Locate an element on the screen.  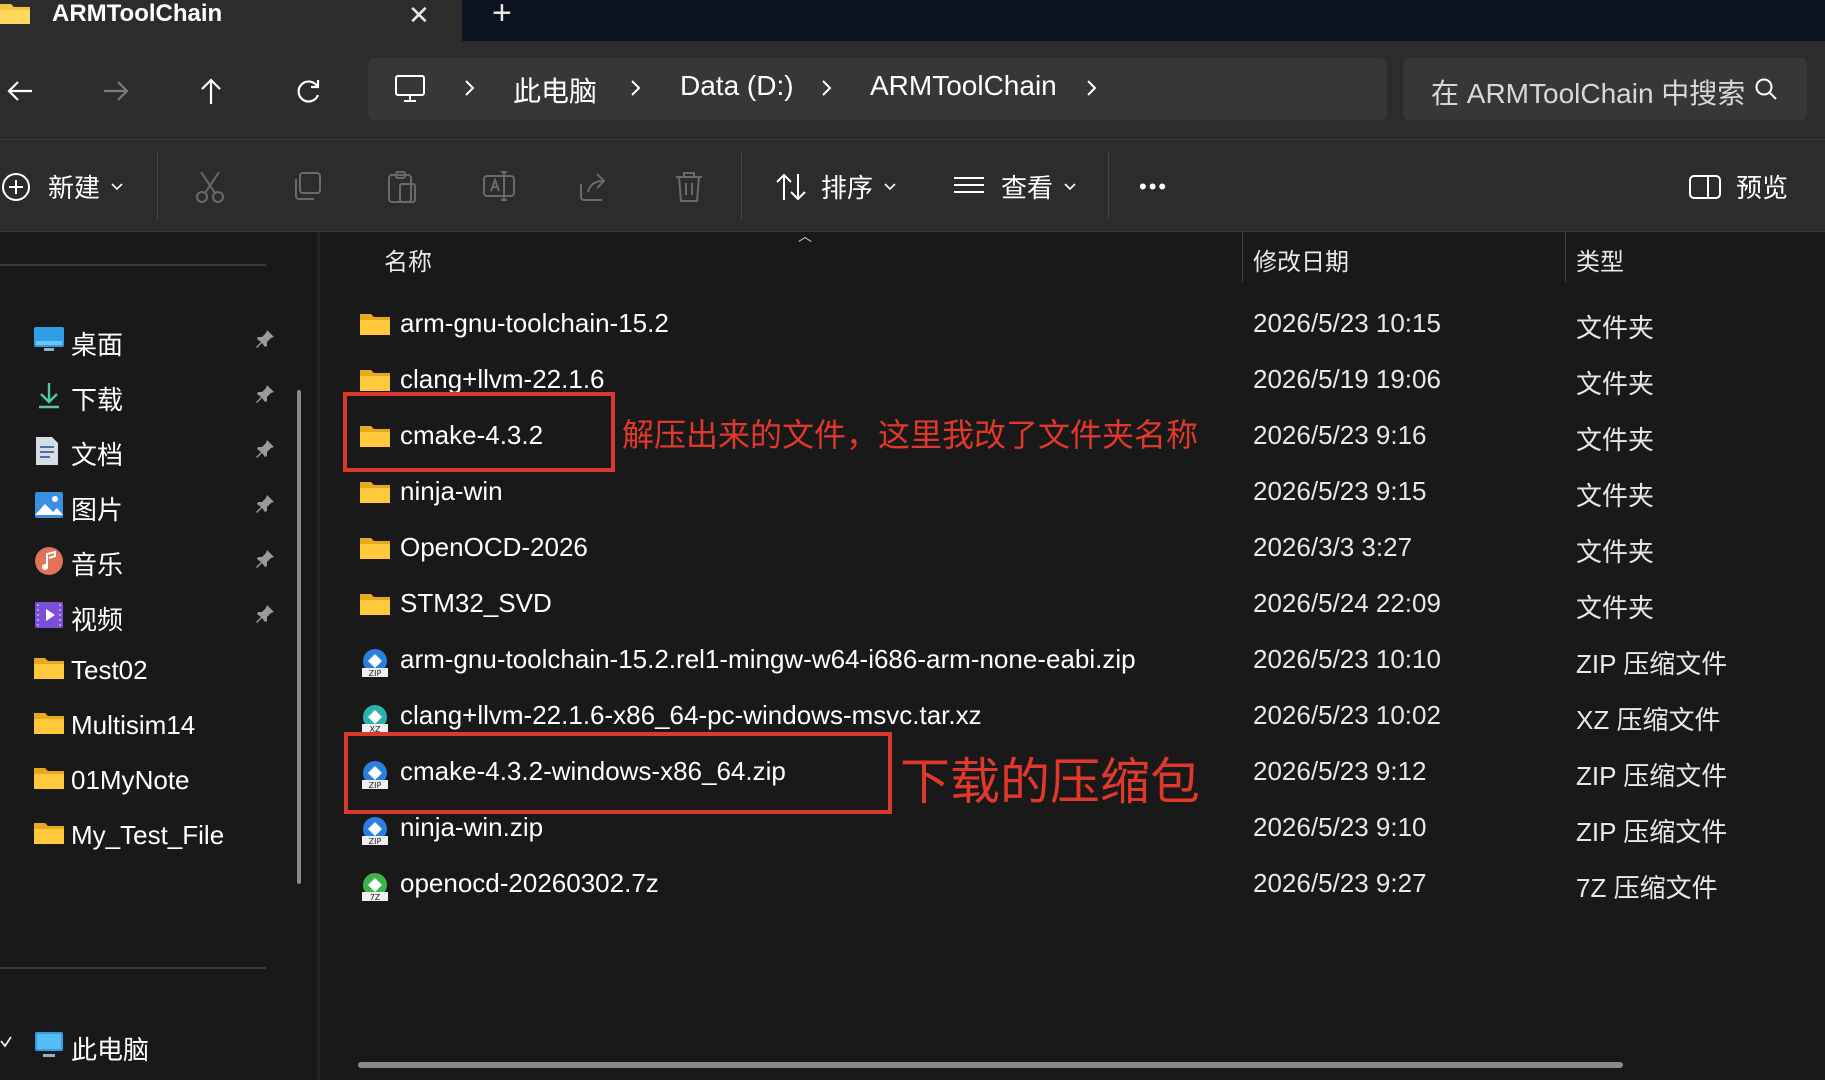
expand-chevron-icon is located at coordinates (6, 1044).